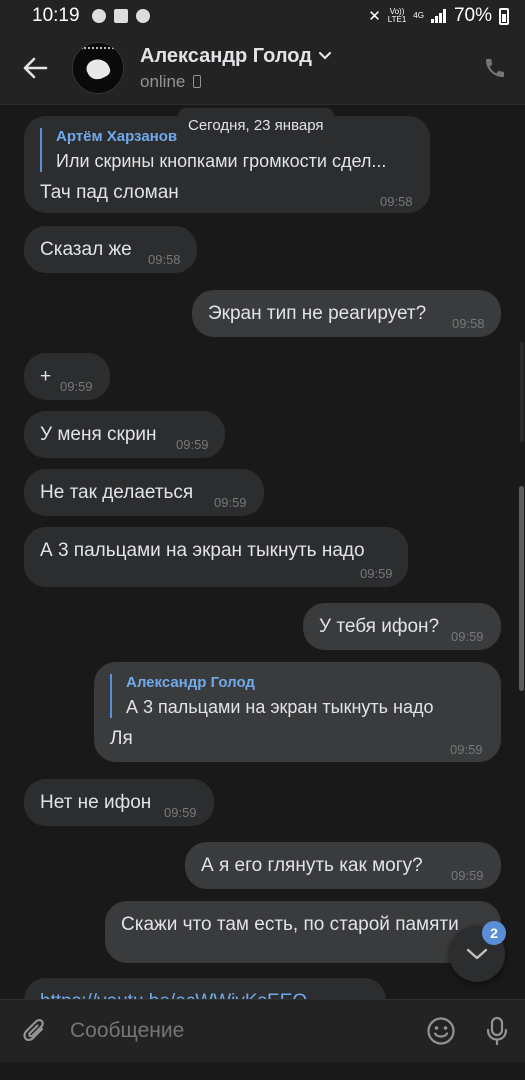 The height and width of the screenshot is (1080, 525). What do you see at coordinates (121, 738) in the screenshot?
I see `message-text: Ля` at bounding box center [121, 738].